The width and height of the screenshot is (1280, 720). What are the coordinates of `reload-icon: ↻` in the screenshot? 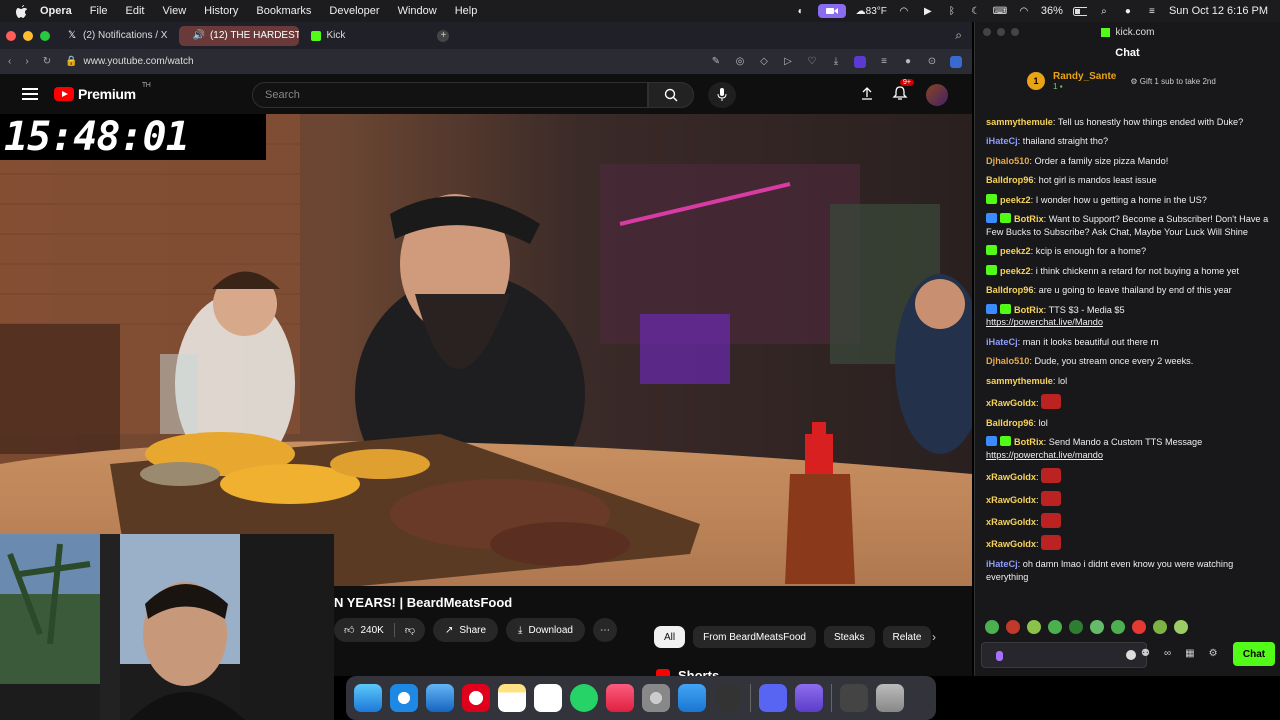 It's located at (47, 61).